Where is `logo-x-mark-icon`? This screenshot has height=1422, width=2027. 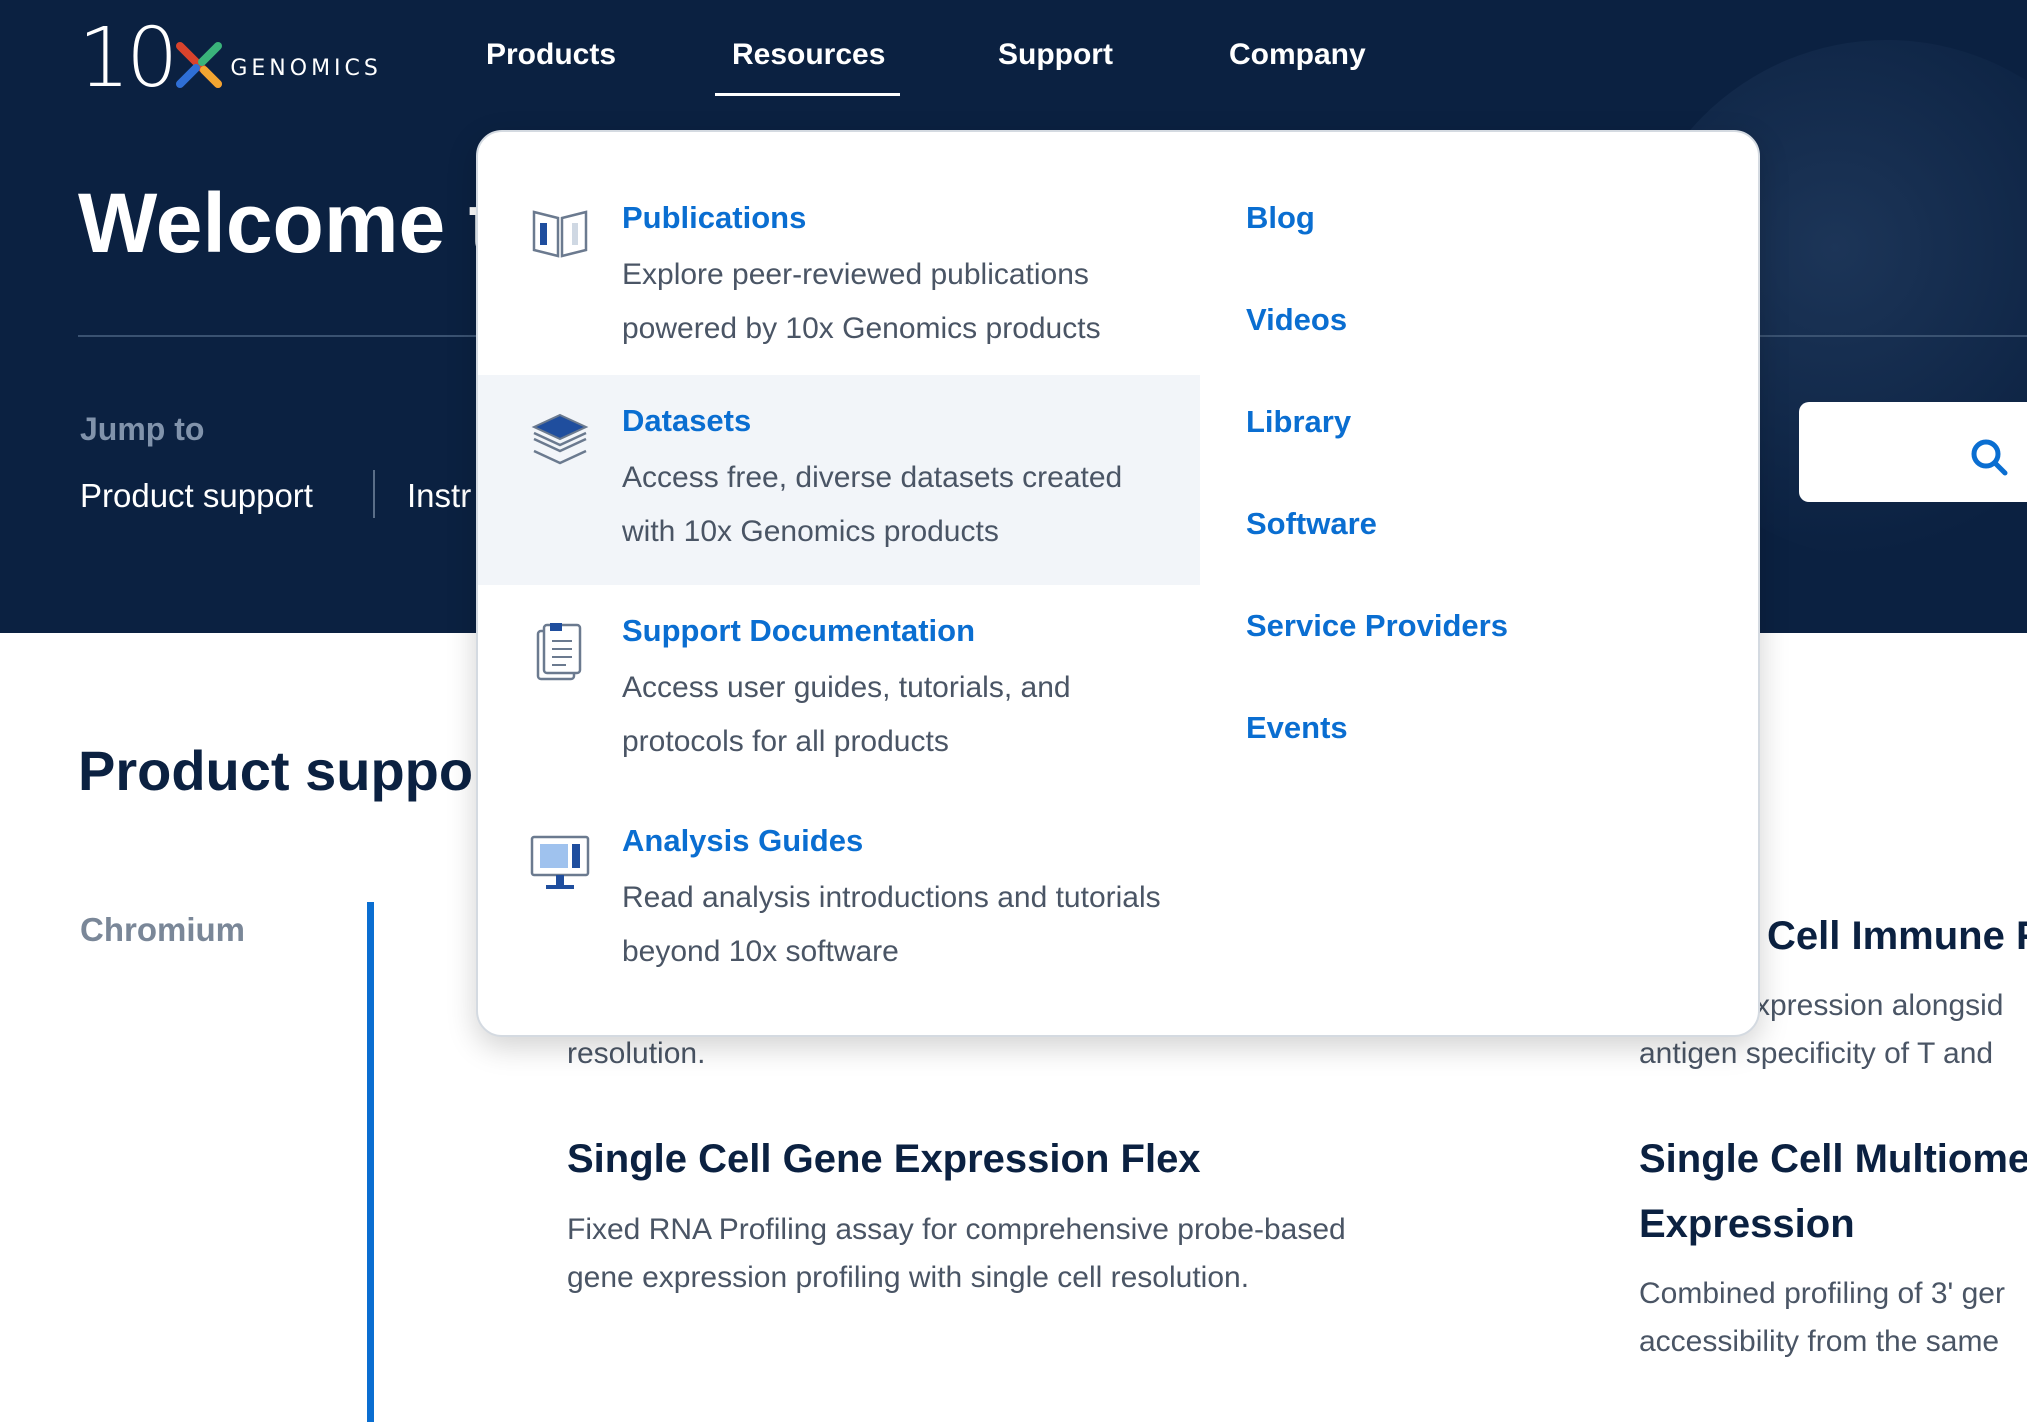
logo-x-mark-icon is located at coordinates (199, 65).